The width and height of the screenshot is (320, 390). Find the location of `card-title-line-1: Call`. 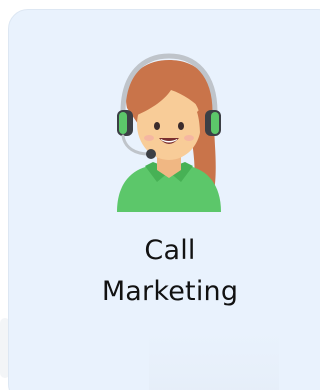

card-title-line-1: Call is located at coordinates (170, 250).